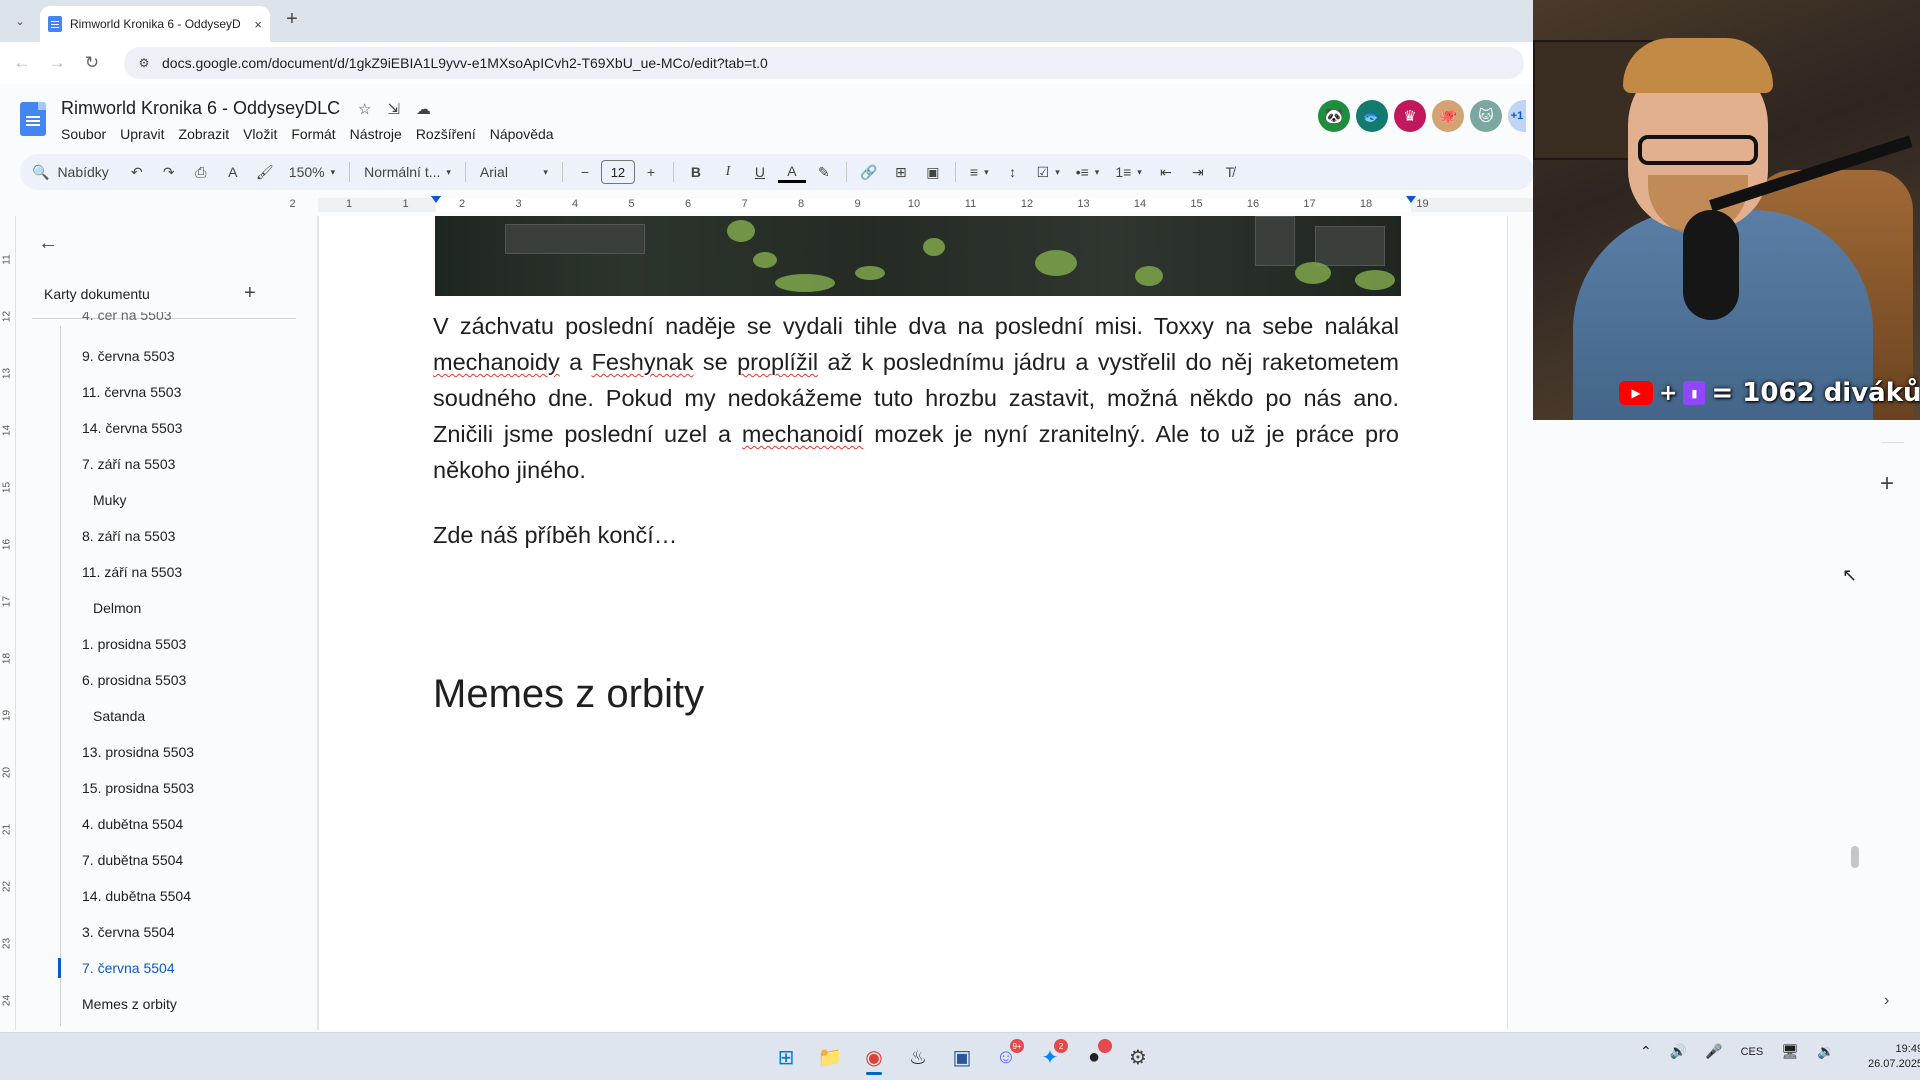  Describe the element at coordinates (869, 172) in the screenshot. I see `link-icon: 🔗` at that location.